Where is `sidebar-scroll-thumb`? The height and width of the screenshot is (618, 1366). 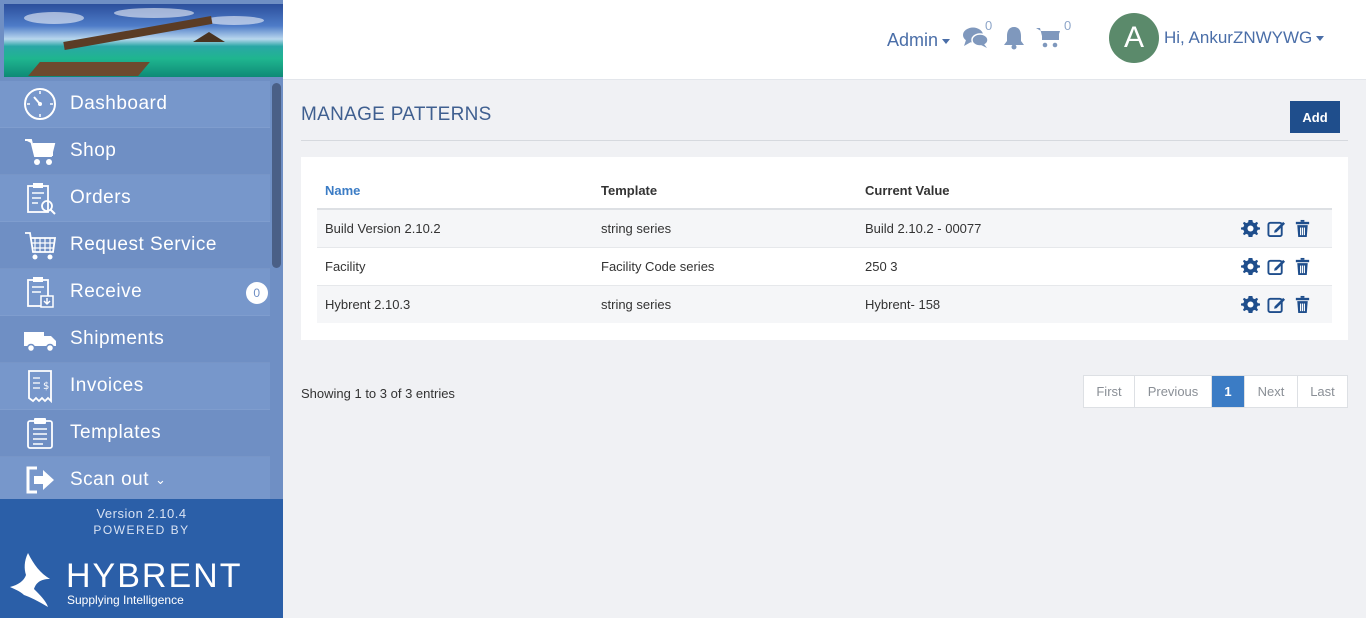
sidebar-scroll-thumb is located at coordinates (276, 175).